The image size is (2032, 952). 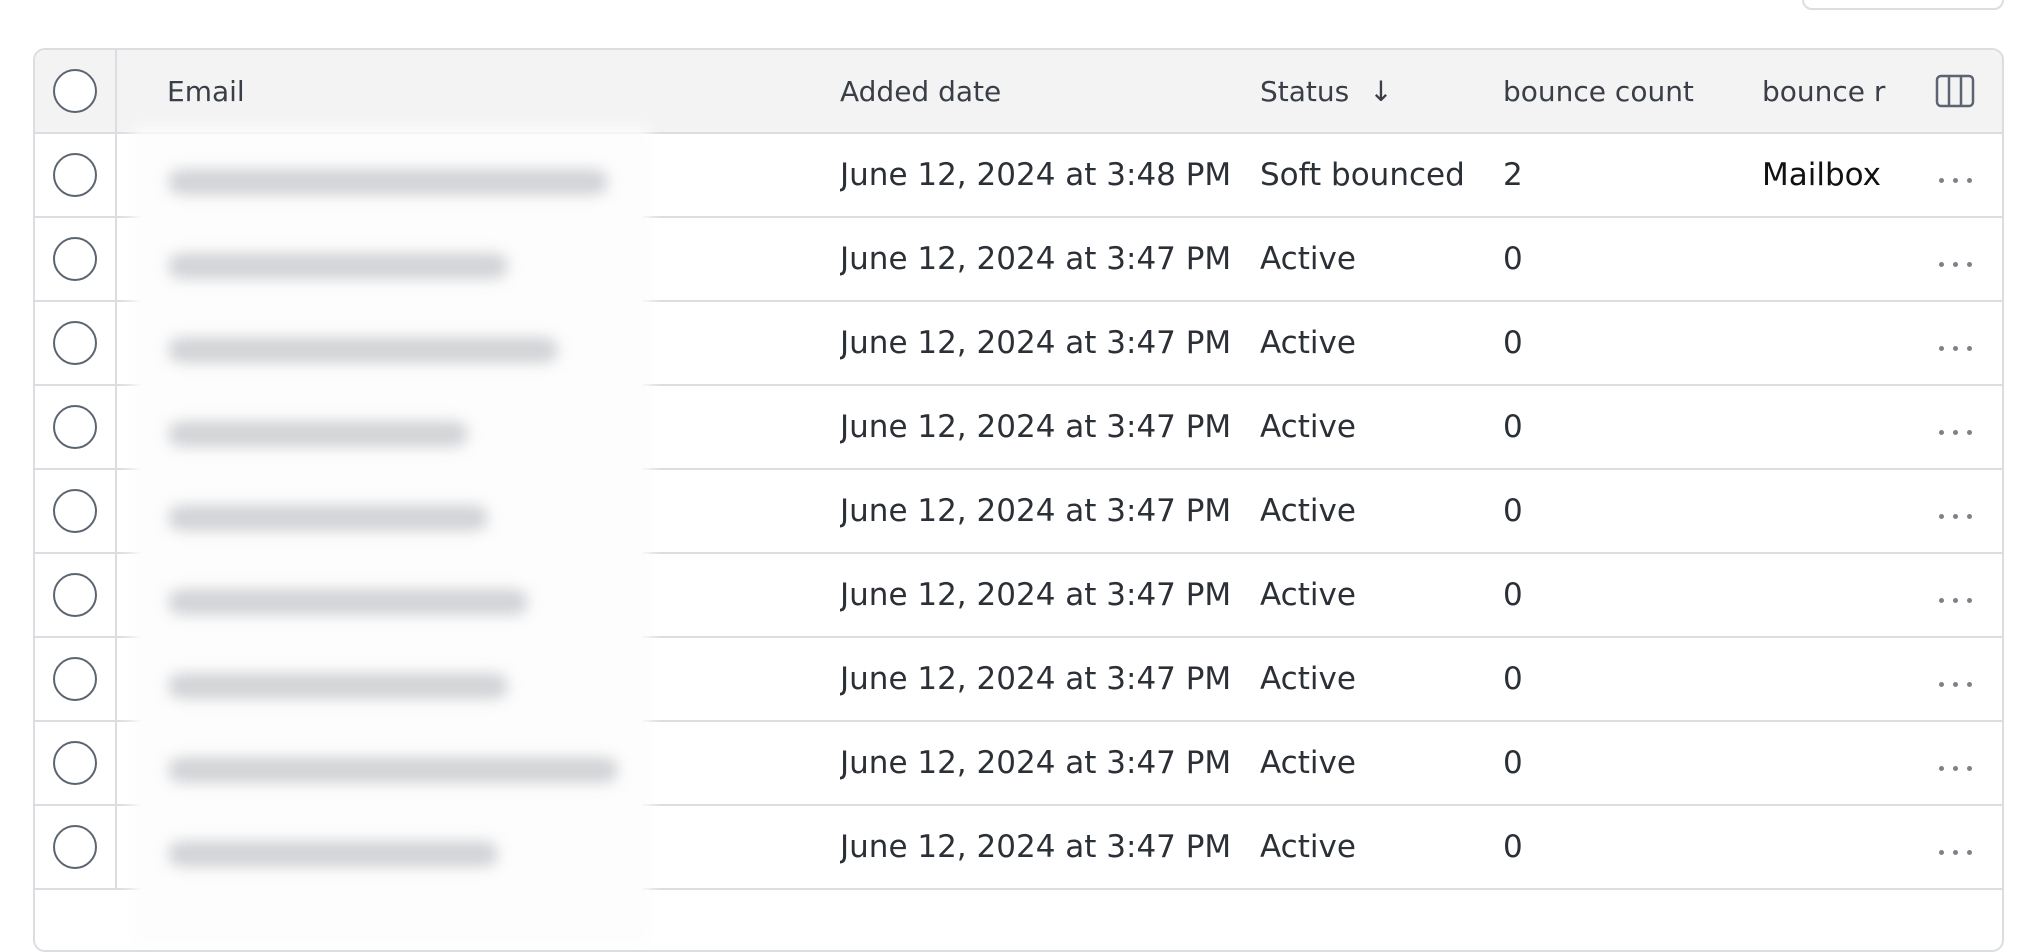 I want to click on status-cell: Soft bounced, so click(x=1375, y=175).